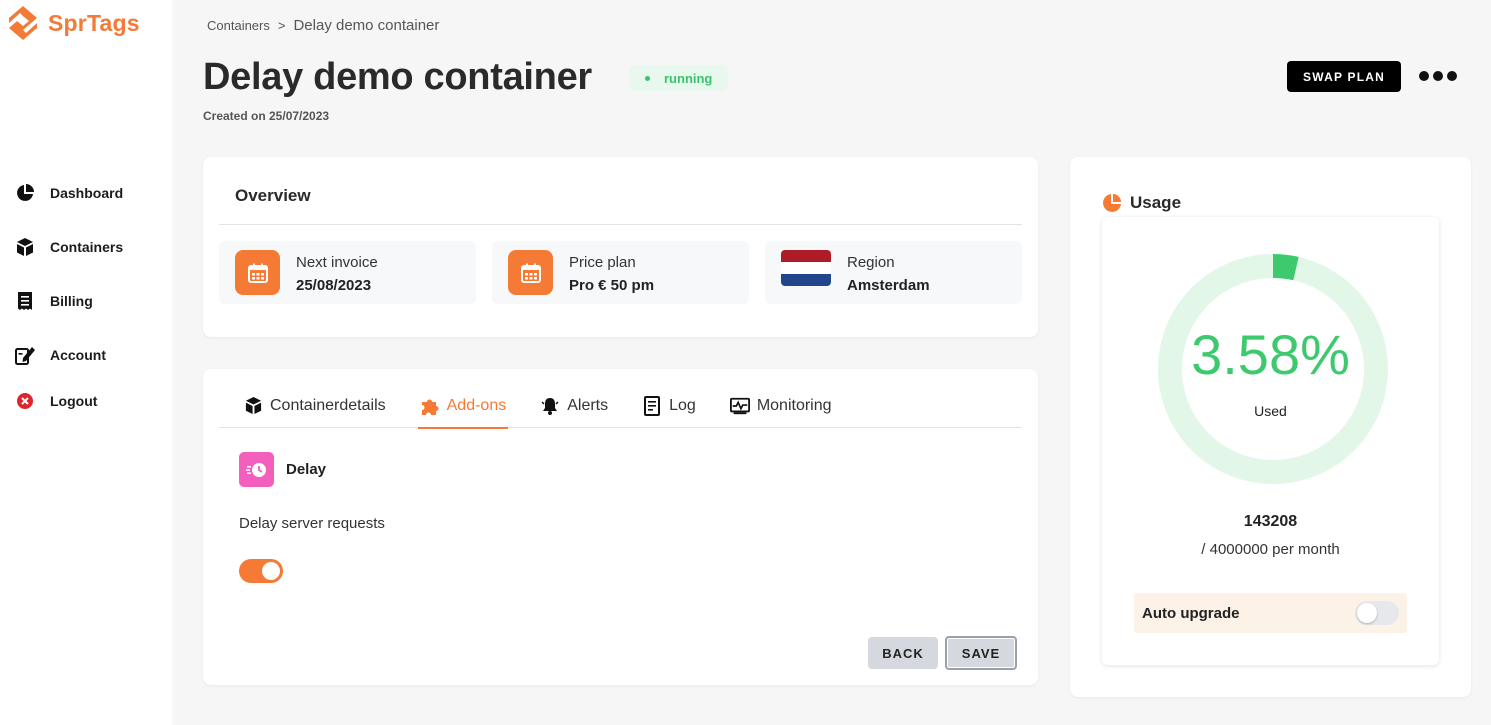 The image size is (1491, 725). I want to click on breadcrumb-link-containers: Containers, so click(238, 25).